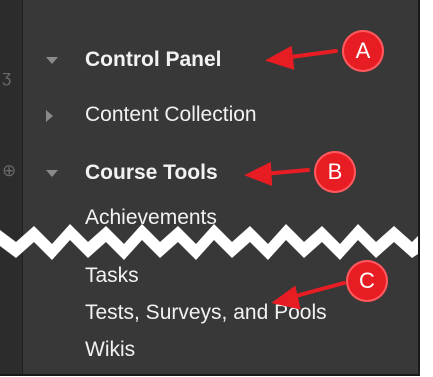 Image resolution: width=433 pixels, height=377 pixels. Describe the element at coordinates (363, 51) in the screenshot. I see `callout-marker-a: A` at that location.